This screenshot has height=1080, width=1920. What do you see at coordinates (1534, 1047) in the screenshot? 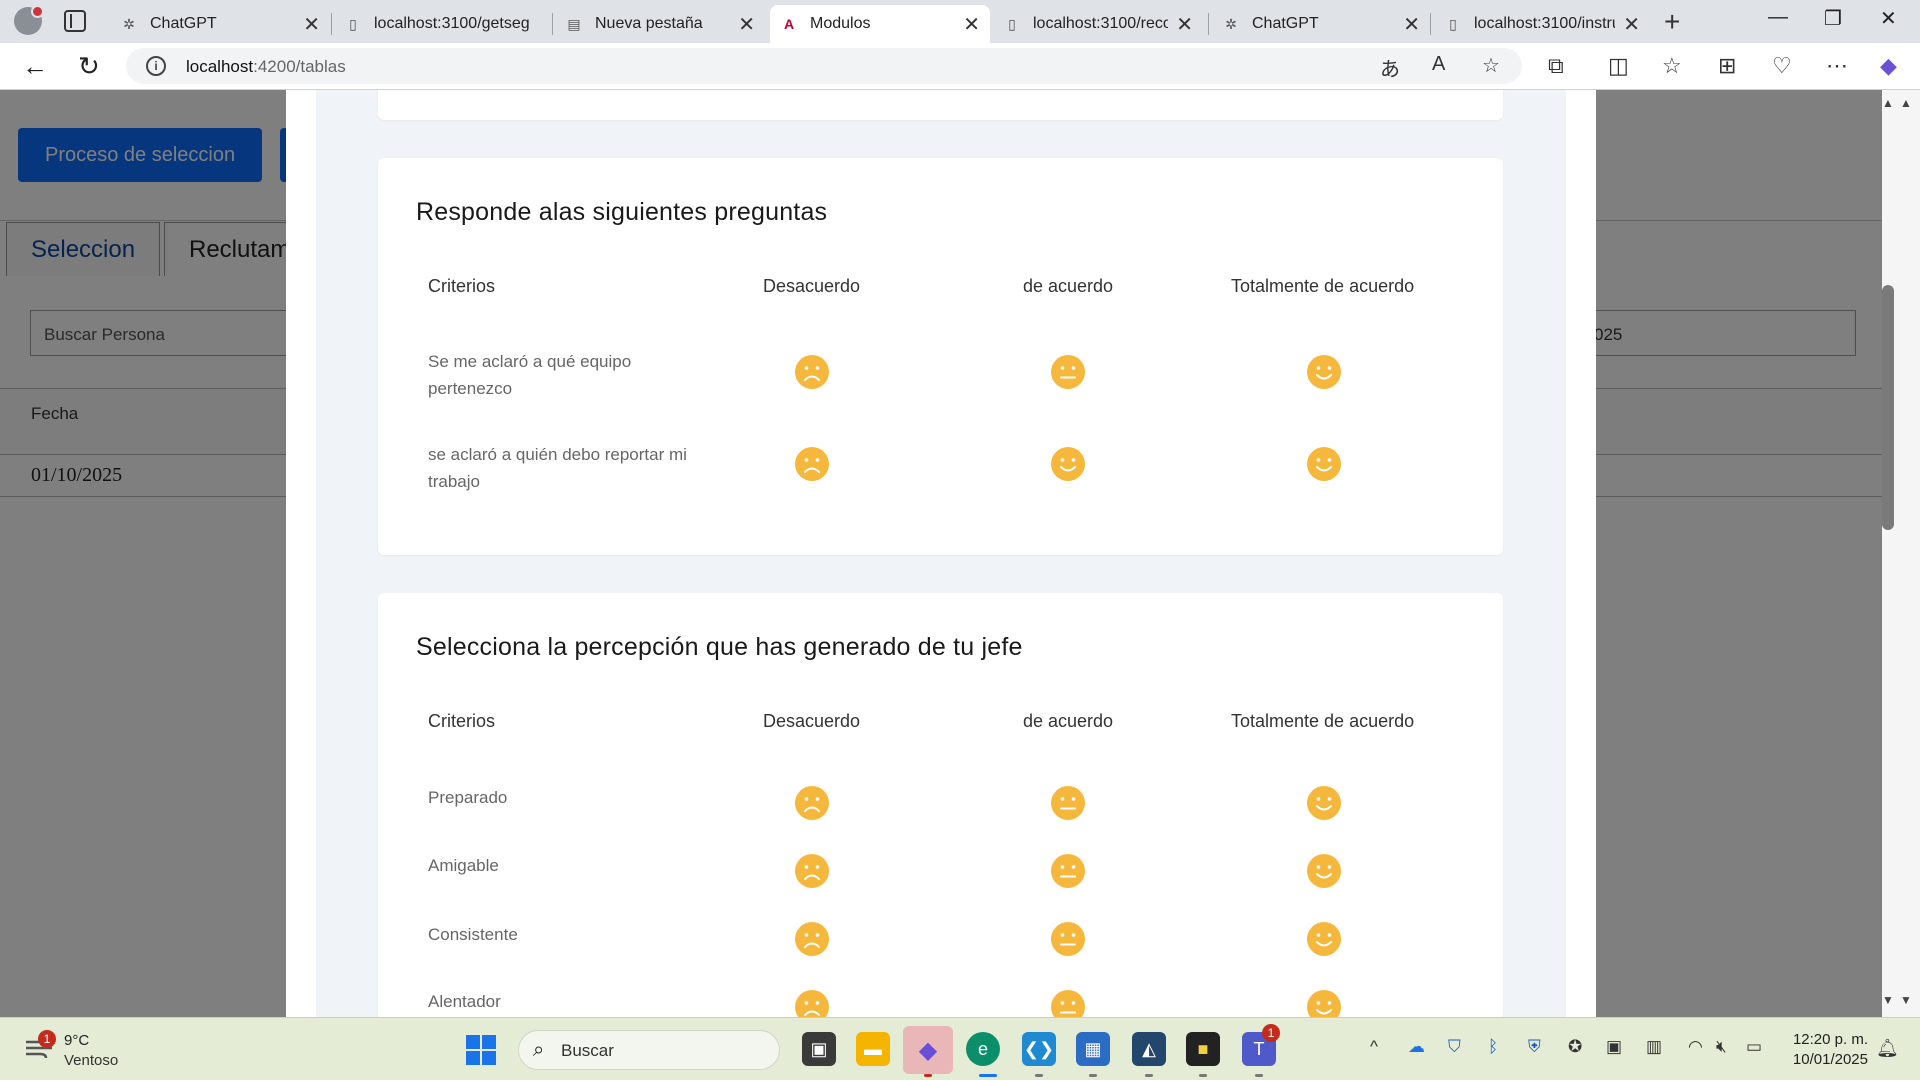
I see `defender-icon: ⛨` at bounding box center [1534, 1047].